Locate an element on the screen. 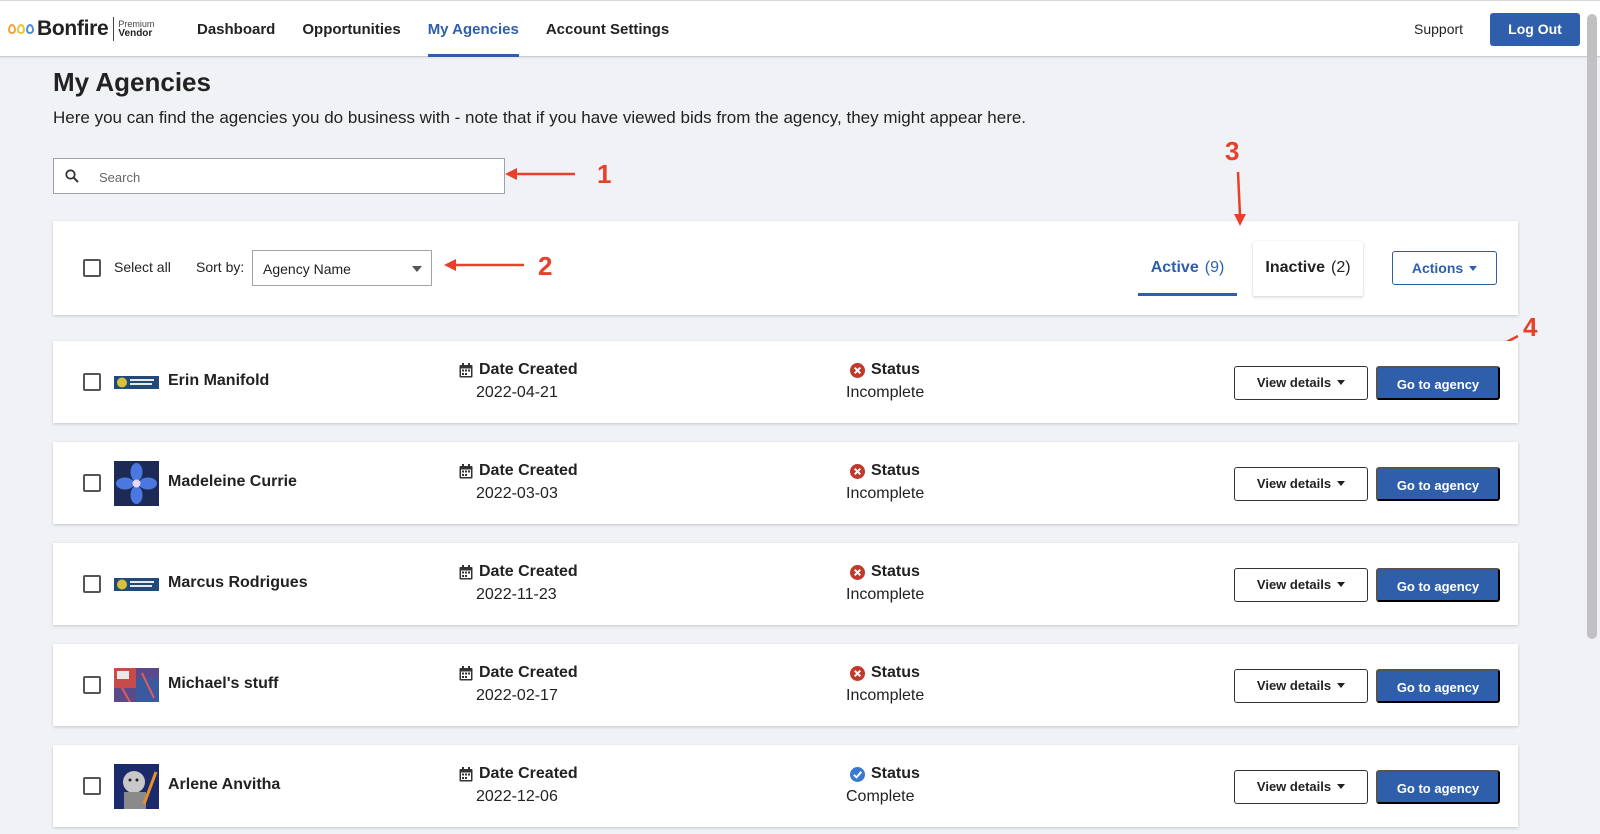  page-scrollbar is located at coordinates (1592, 326).